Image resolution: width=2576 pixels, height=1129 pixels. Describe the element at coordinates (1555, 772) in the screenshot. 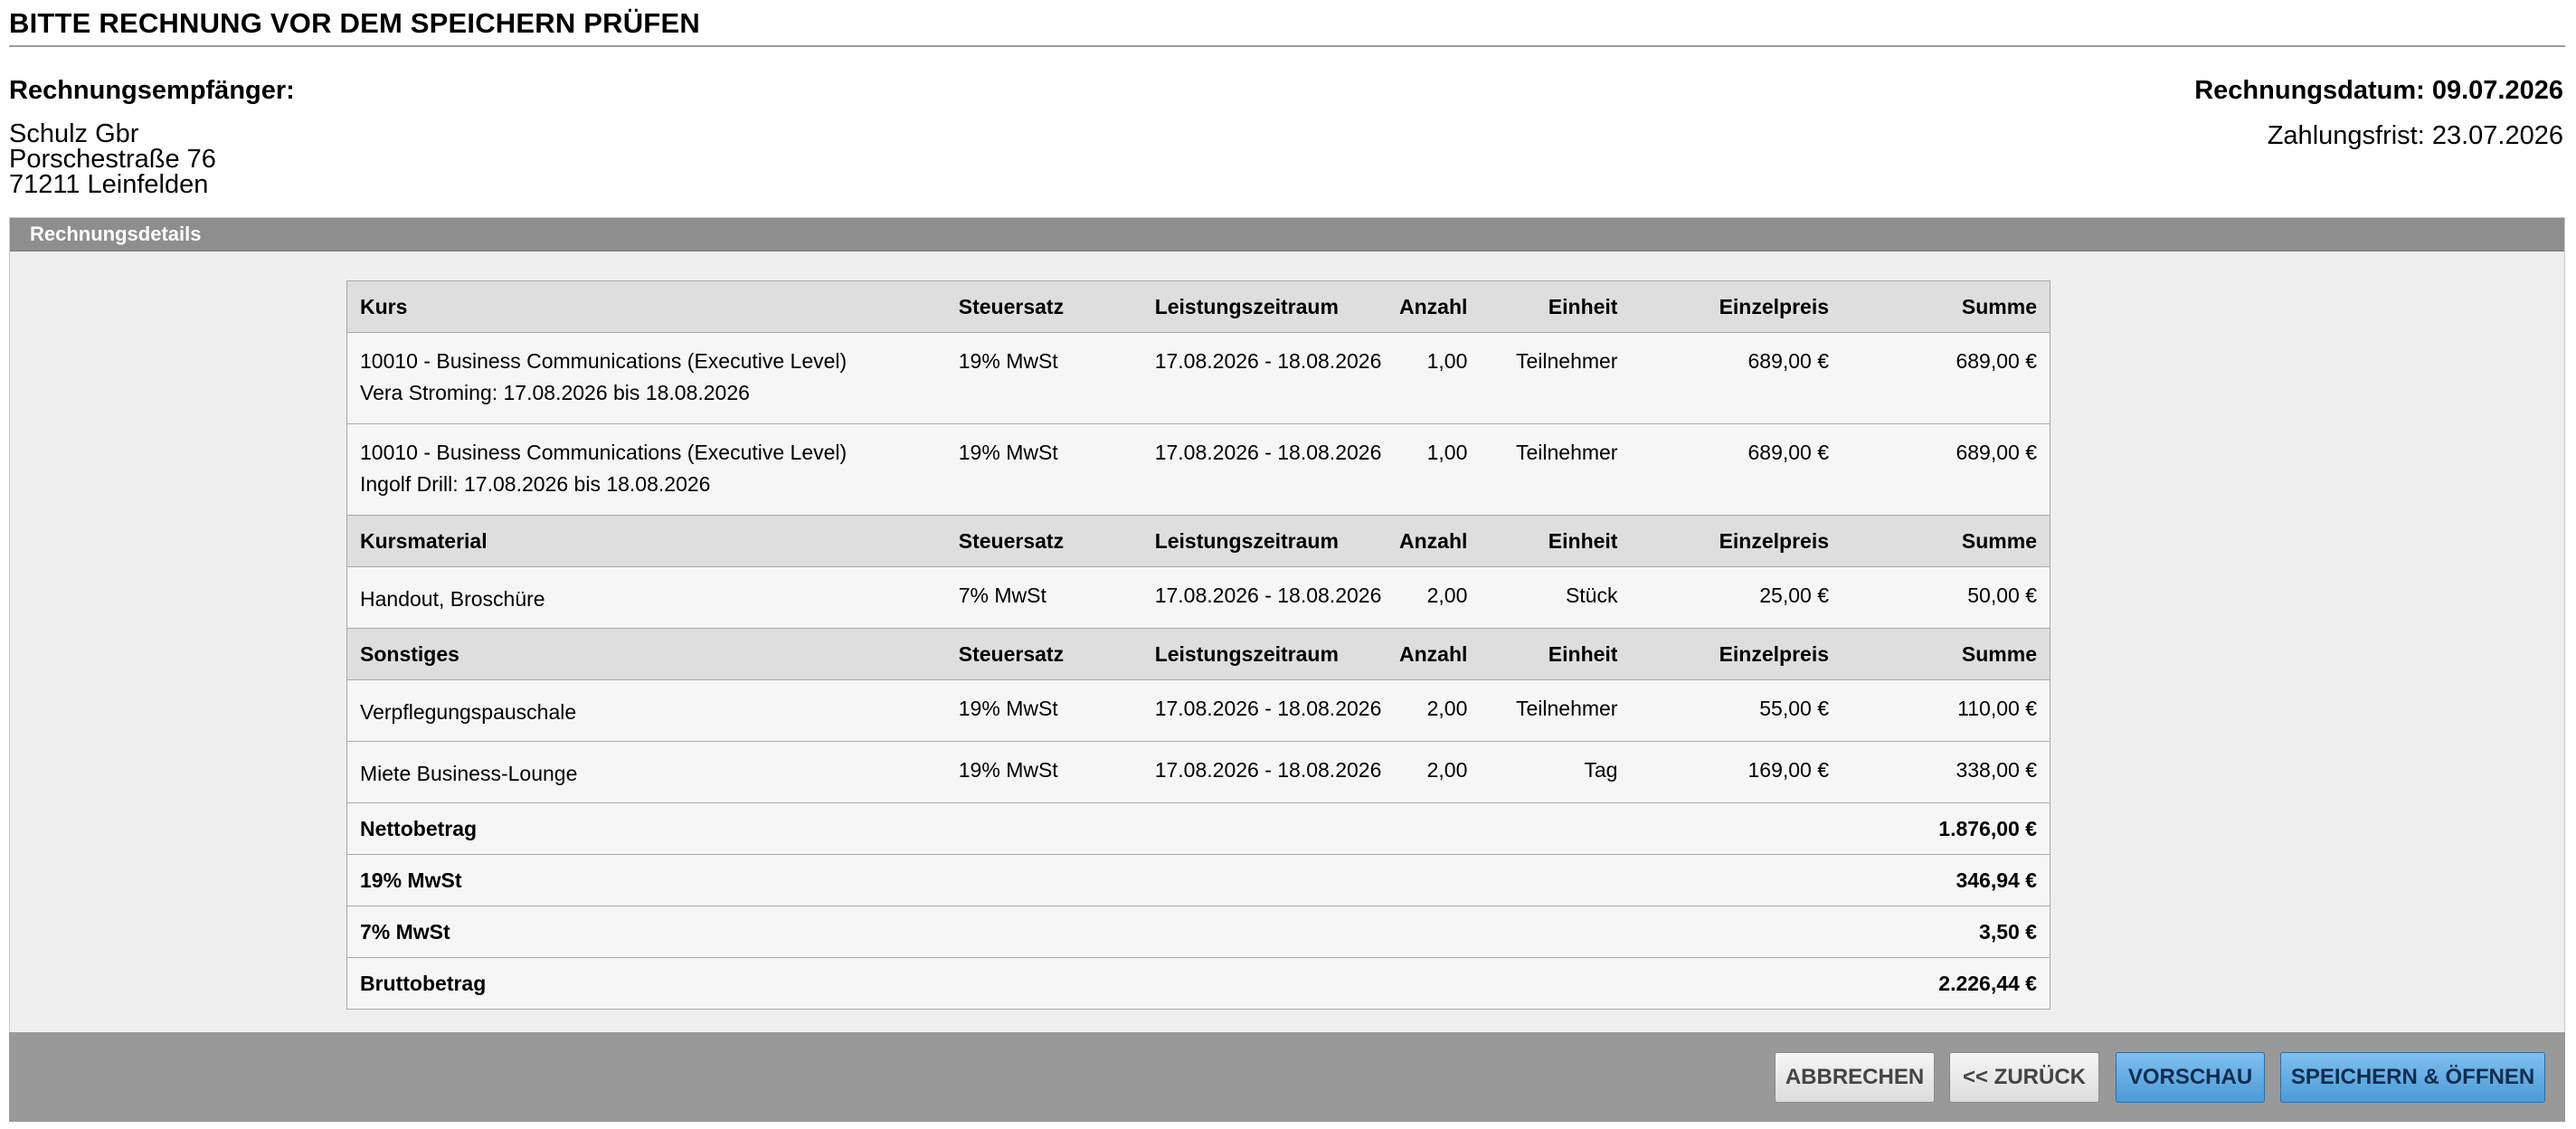

I see `item-unit: Tag` at that location.